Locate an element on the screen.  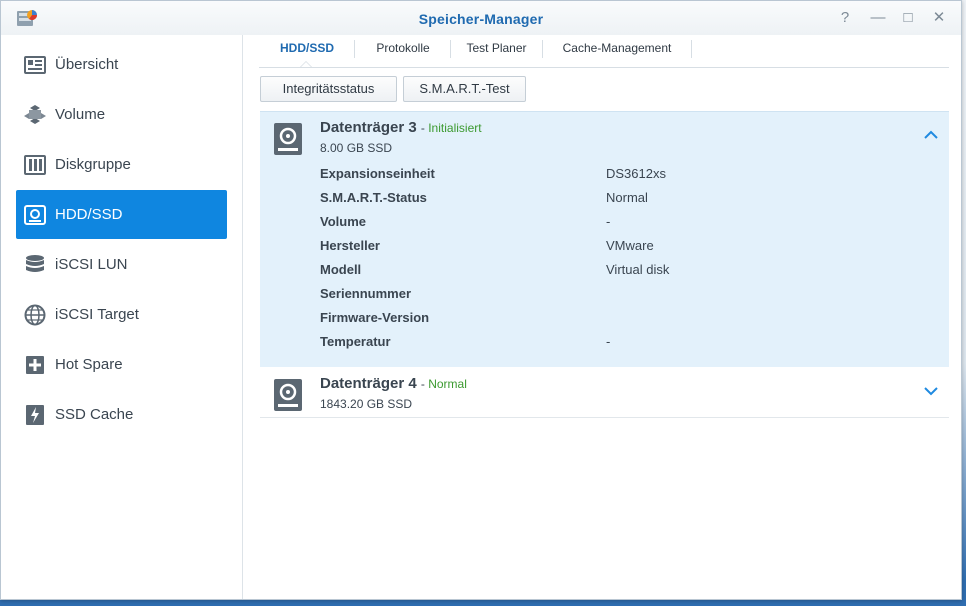
sidebar-item-diskgroup: Diskgruppe is located at coordinates (121, 164).